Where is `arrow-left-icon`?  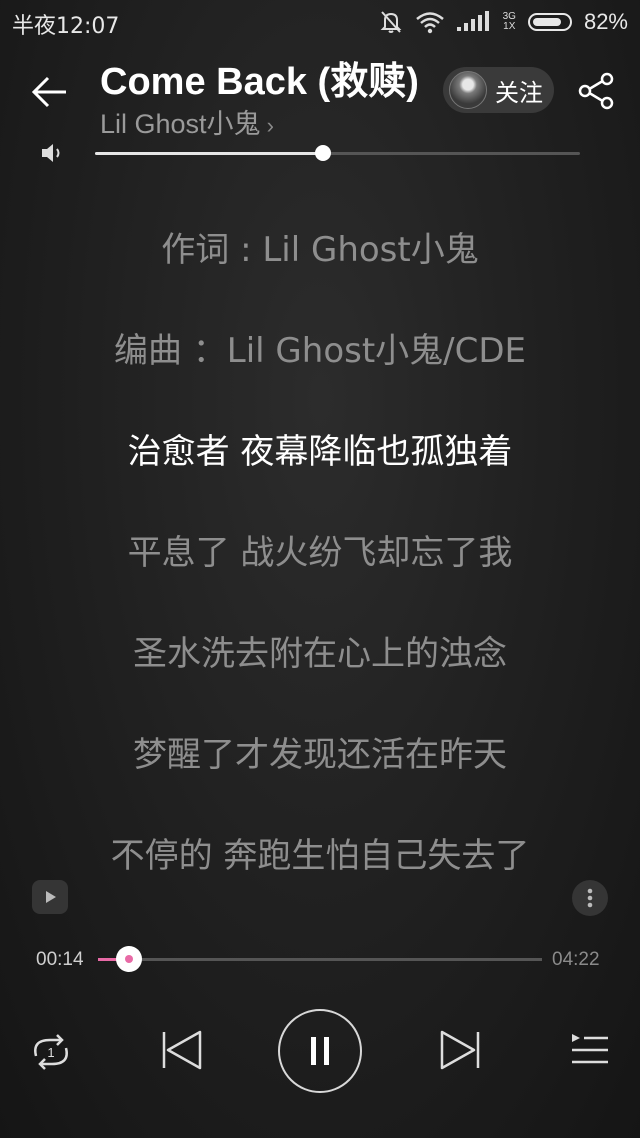
arrow-left-icon is located at coordinates (50, 92).